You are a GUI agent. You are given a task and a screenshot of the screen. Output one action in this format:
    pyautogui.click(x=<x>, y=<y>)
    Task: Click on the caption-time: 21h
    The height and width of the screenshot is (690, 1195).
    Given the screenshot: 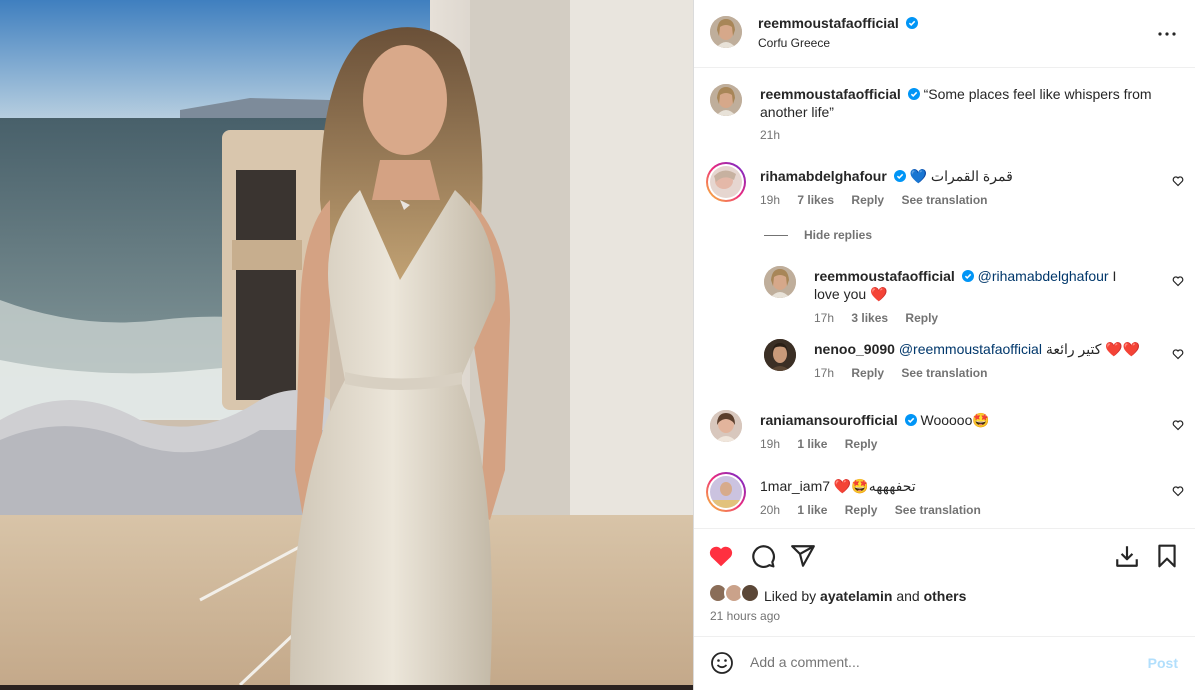 What is the action you would take?
    pyautogui.click(x=770, y=135)
    